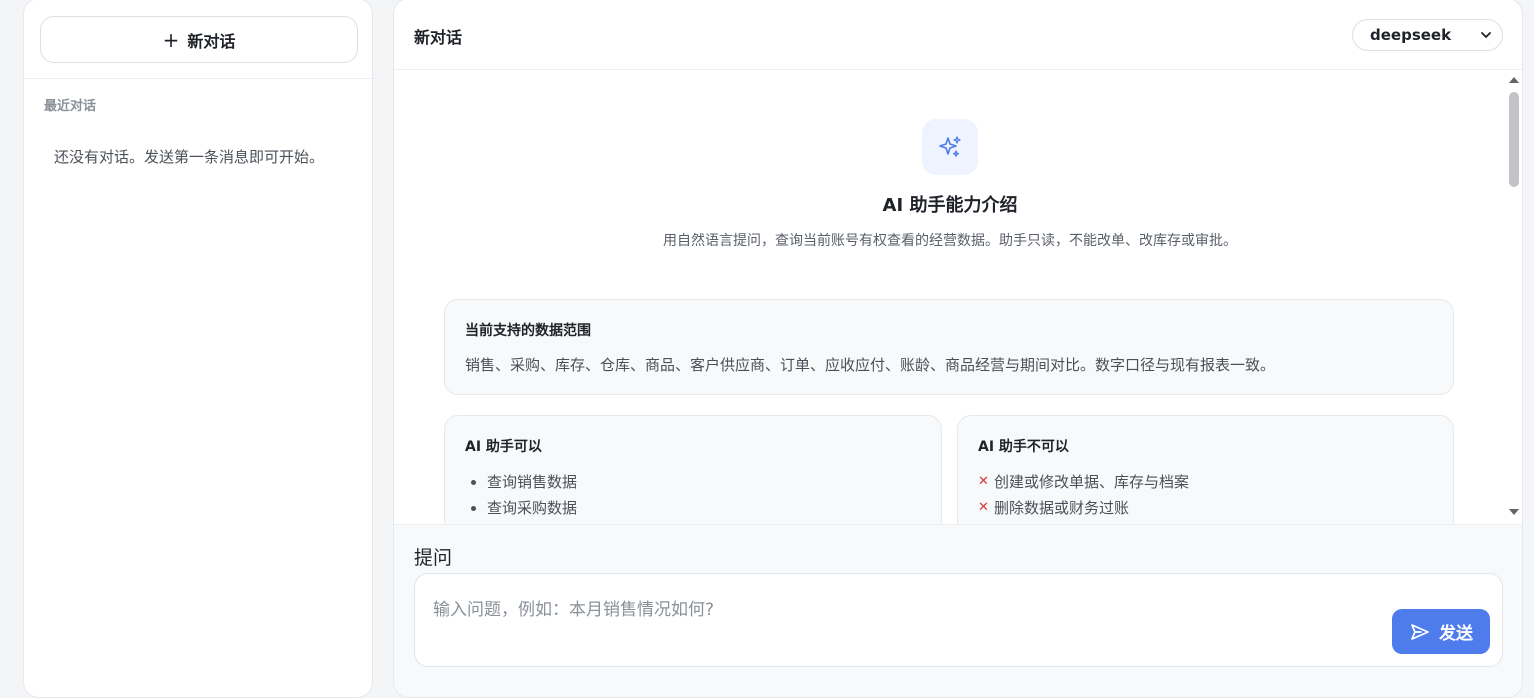  I want to click on list-item: 查询采购数据, so click(521, 508).